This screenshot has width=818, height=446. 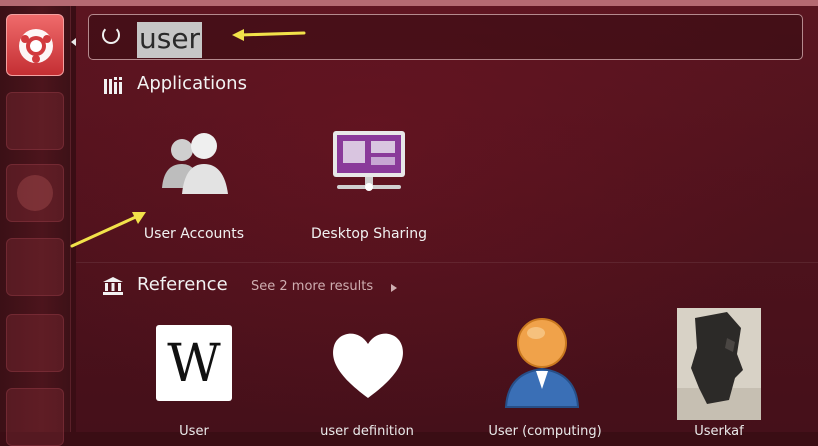 I want to click on launcher-impress-icon, so click(x=35, y=417).